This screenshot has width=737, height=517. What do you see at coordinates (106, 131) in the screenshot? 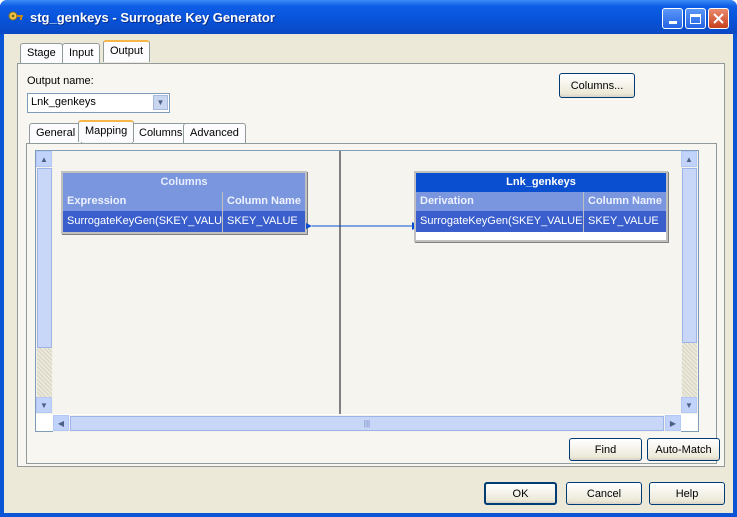
I see `tab-mapping: Mapping` at bounding box center [106, 131].